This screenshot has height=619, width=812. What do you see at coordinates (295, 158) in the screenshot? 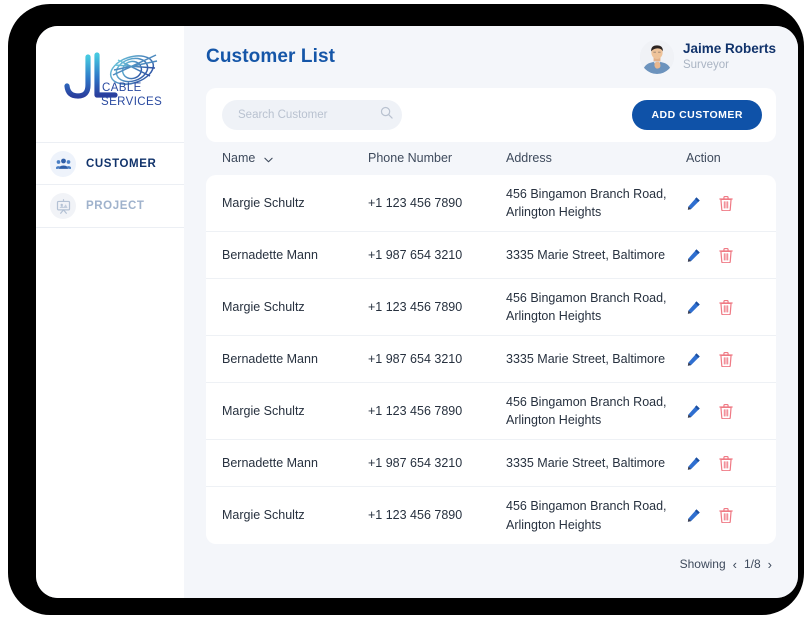
I see `column-header-name: Name` at bounding box center [295, 158].